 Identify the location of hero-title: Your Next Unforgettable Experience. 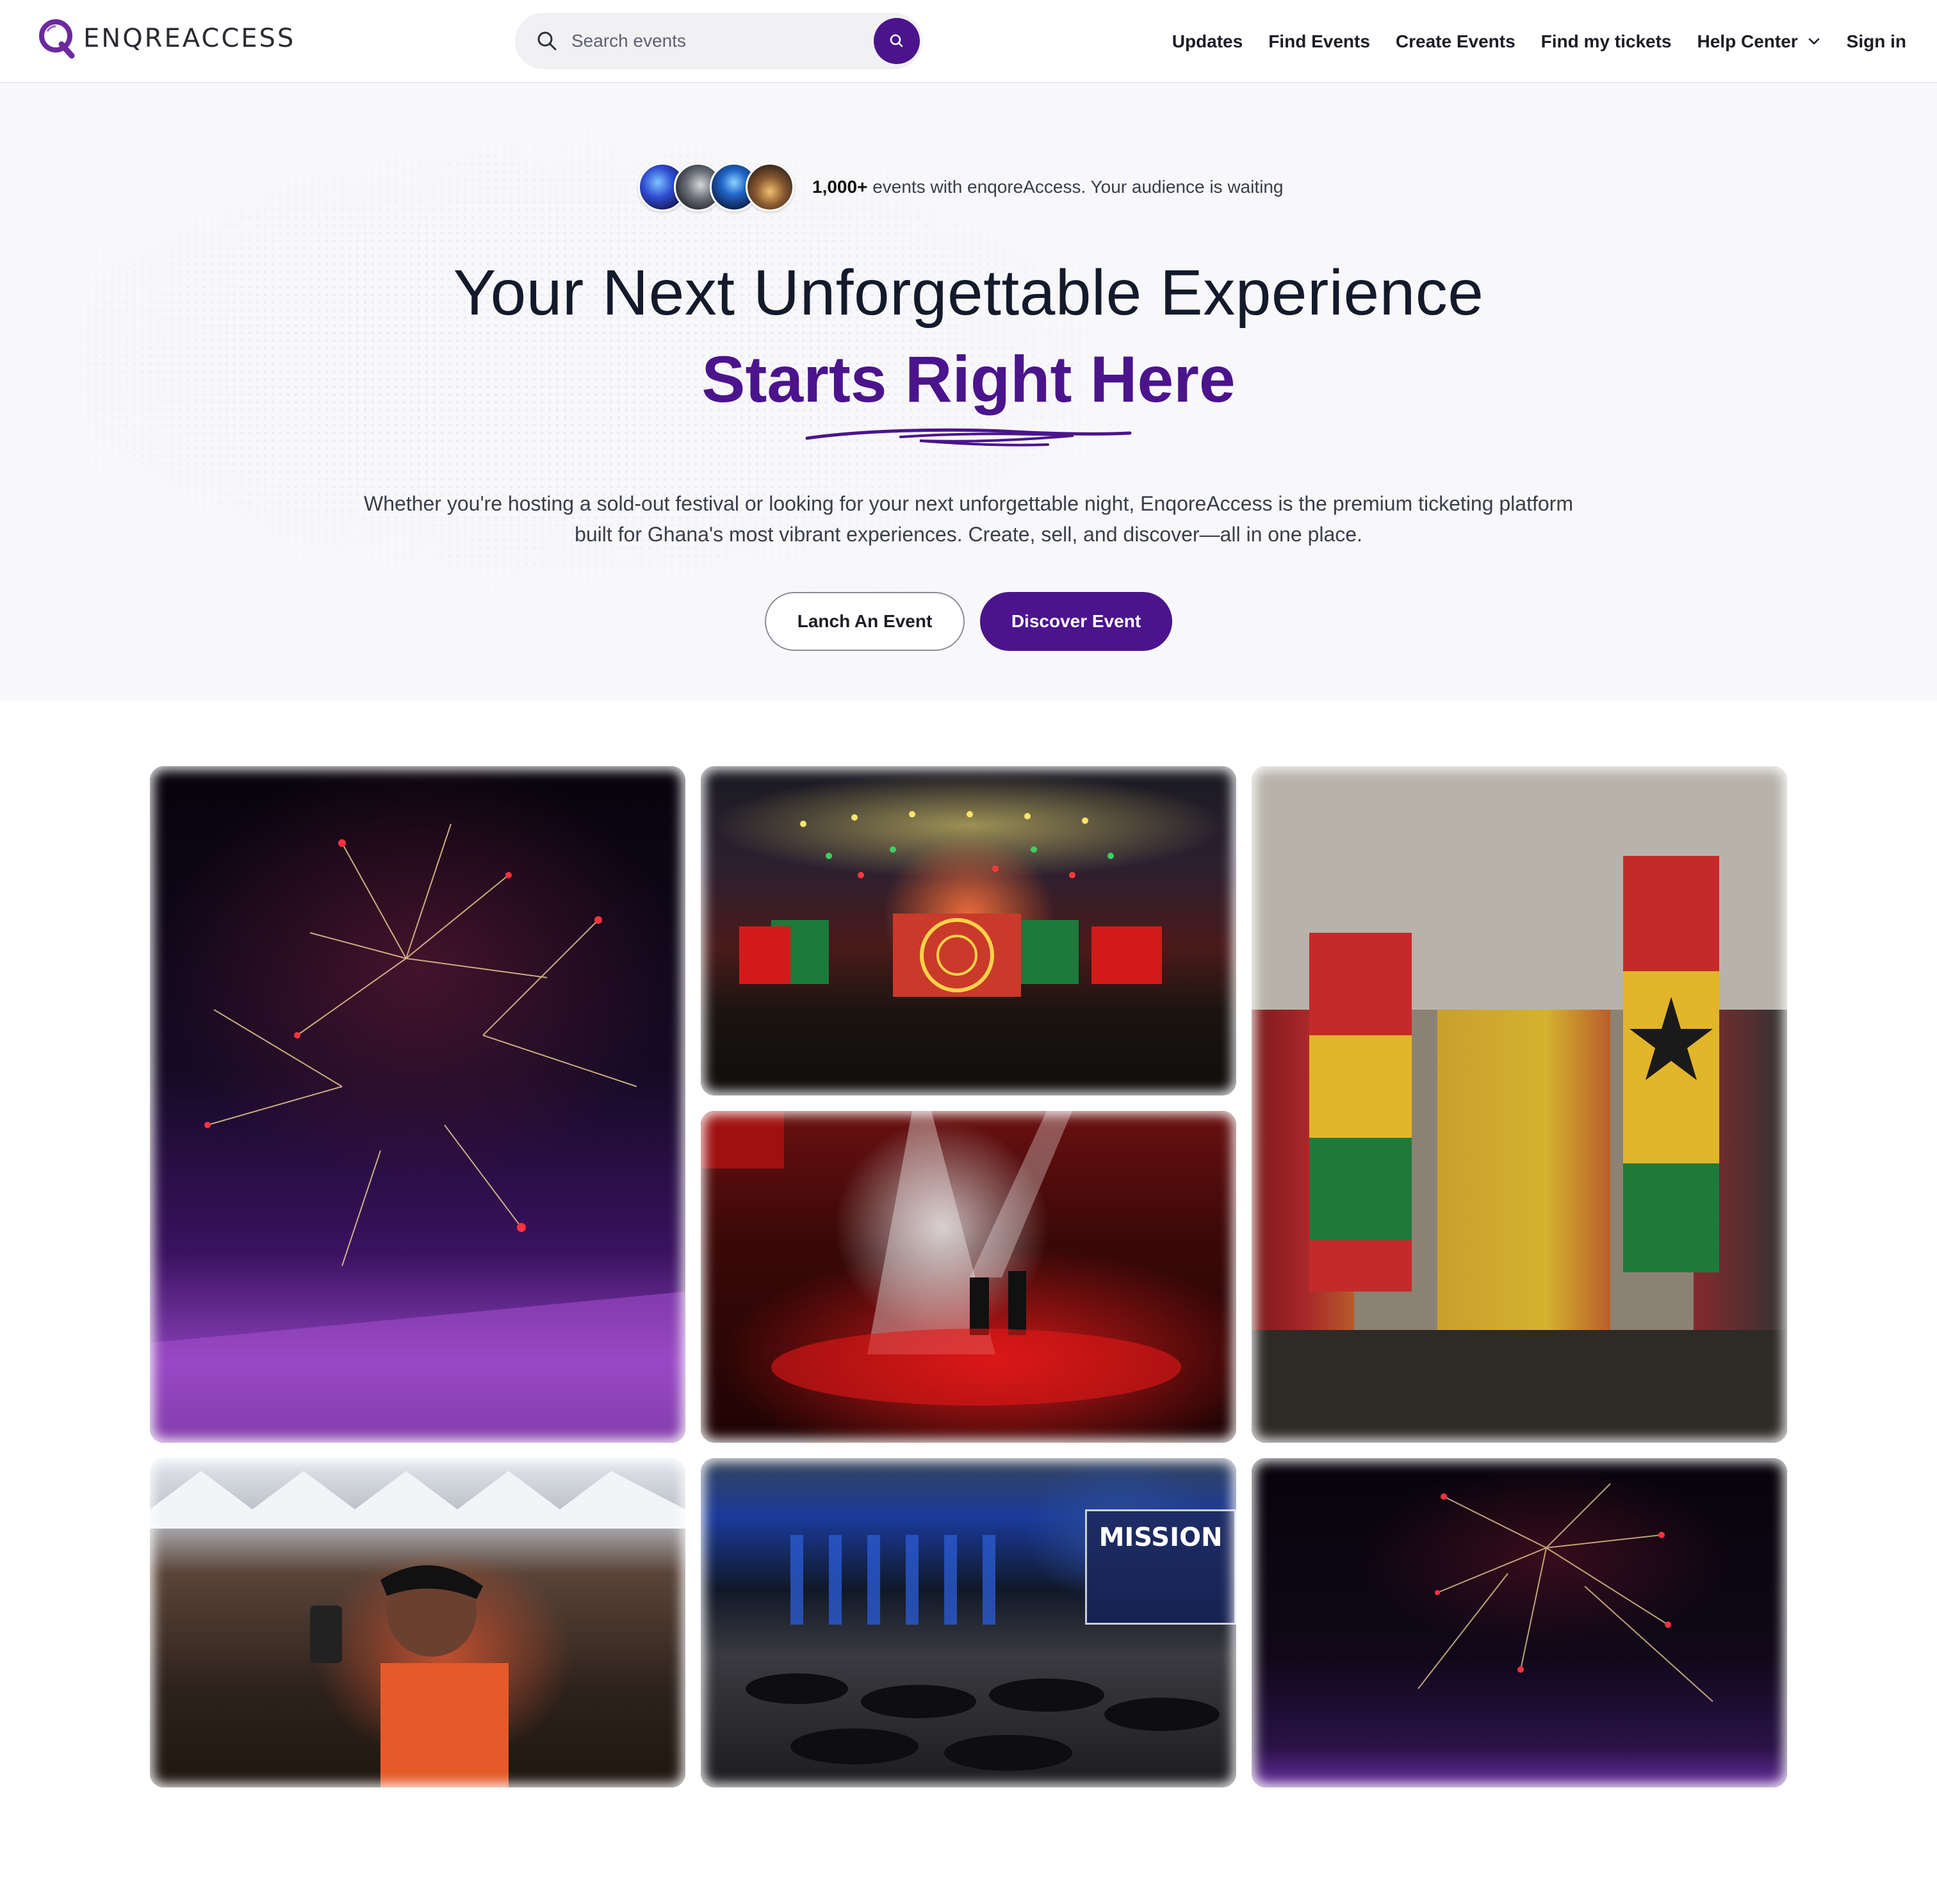
(968, 293).